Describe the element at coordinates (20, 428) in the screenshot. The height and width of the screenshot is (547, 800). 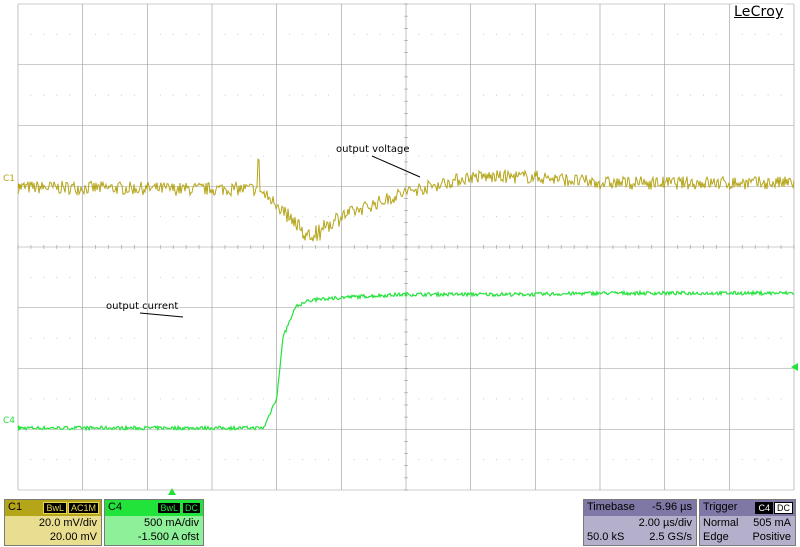
I see `c4-ground-marker` at that location.